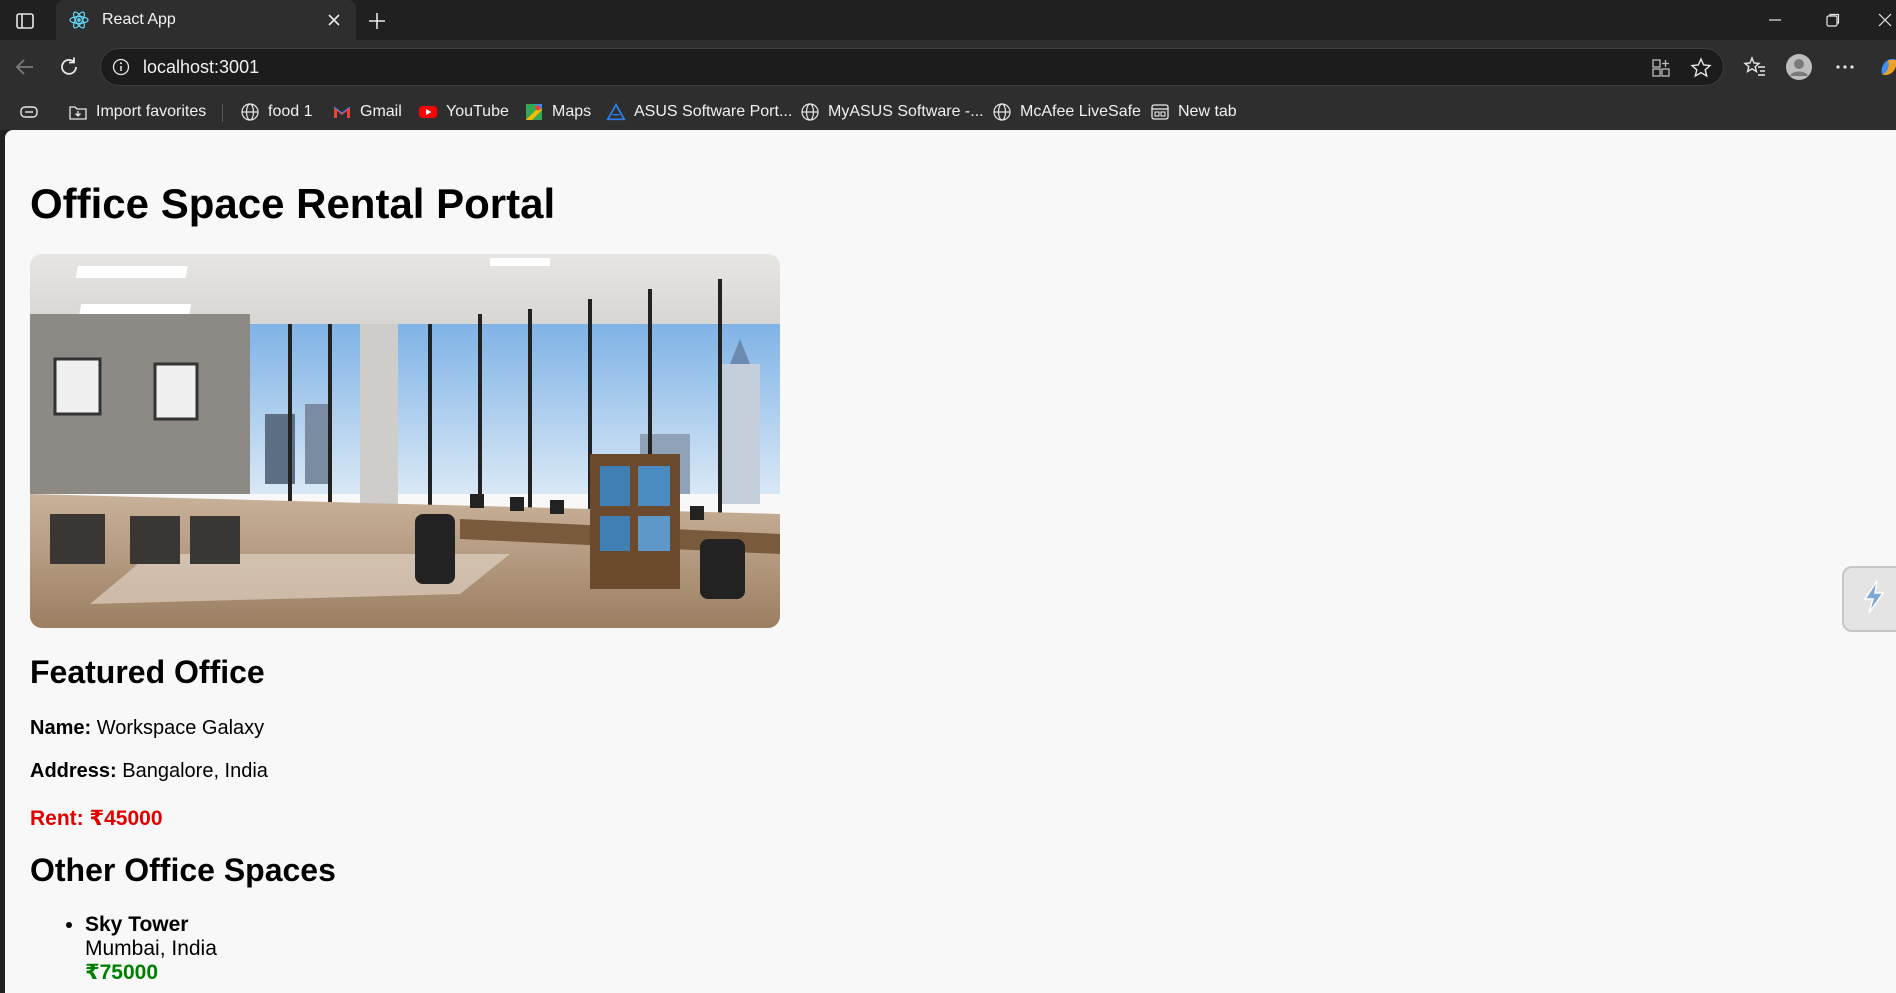 The width and height of the screenshot is (1896, 993). I want to click on minimize-icon, so click(1775, 20).